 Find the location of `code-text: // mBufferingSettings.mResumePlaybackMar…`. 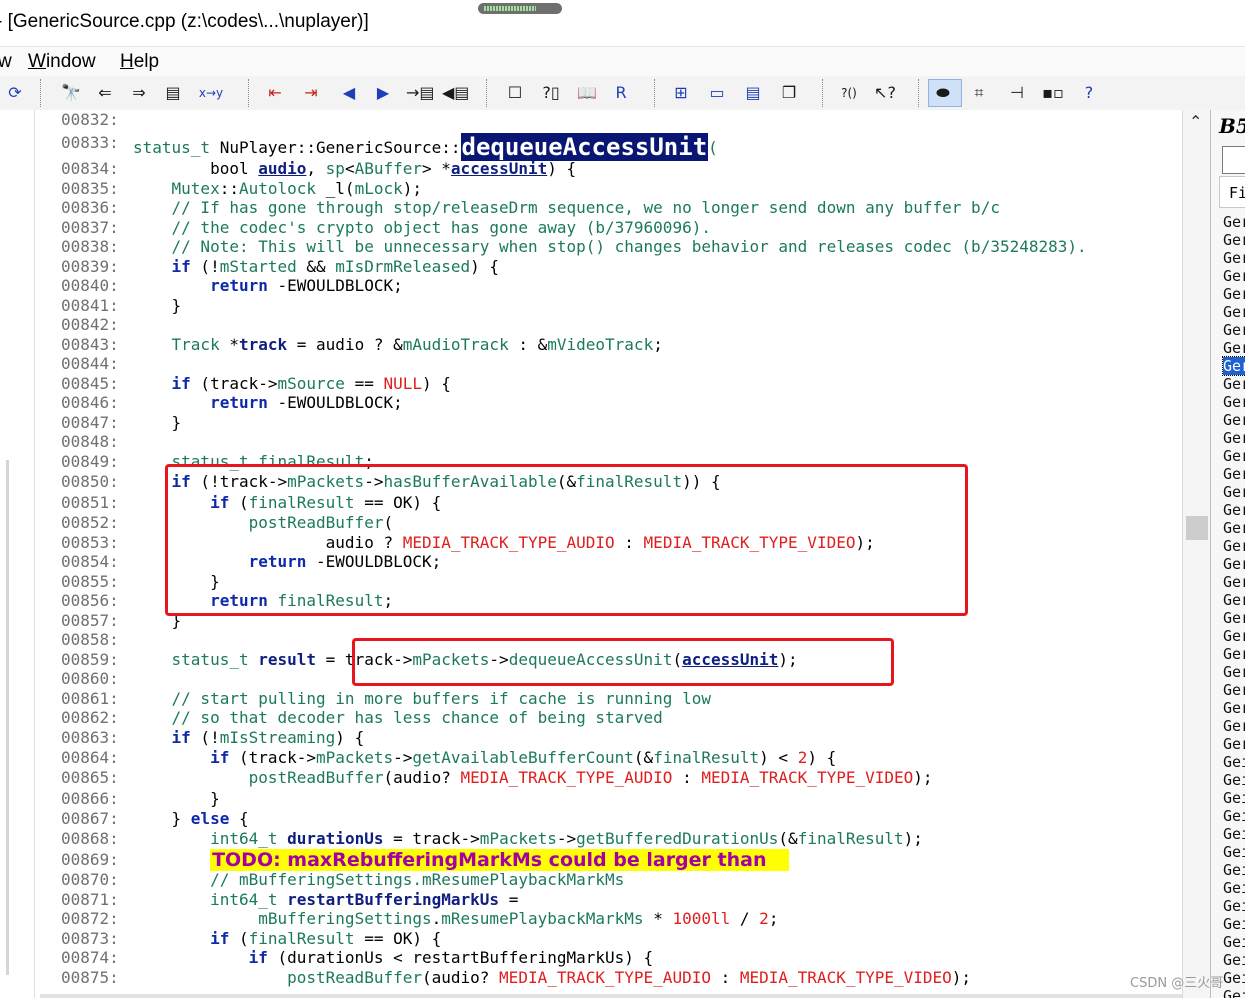

code-text: // mBufferingSettings.mResumePlaybackMar… is located at coordinates (379, 879).